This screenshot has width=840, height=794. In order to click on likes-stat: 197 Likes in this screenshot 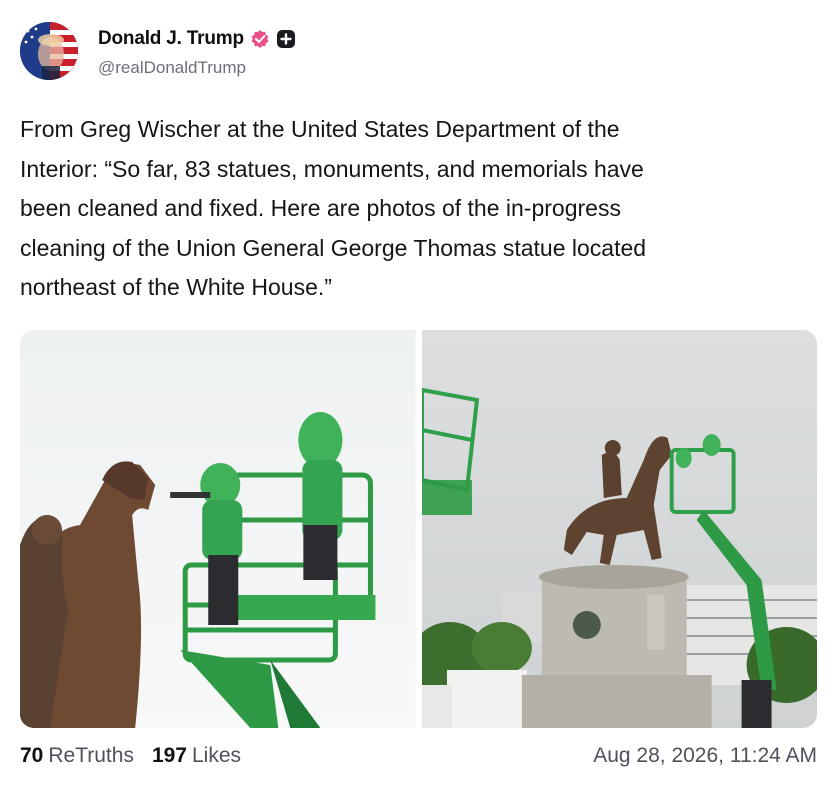, I will do `click(196, 756)`.